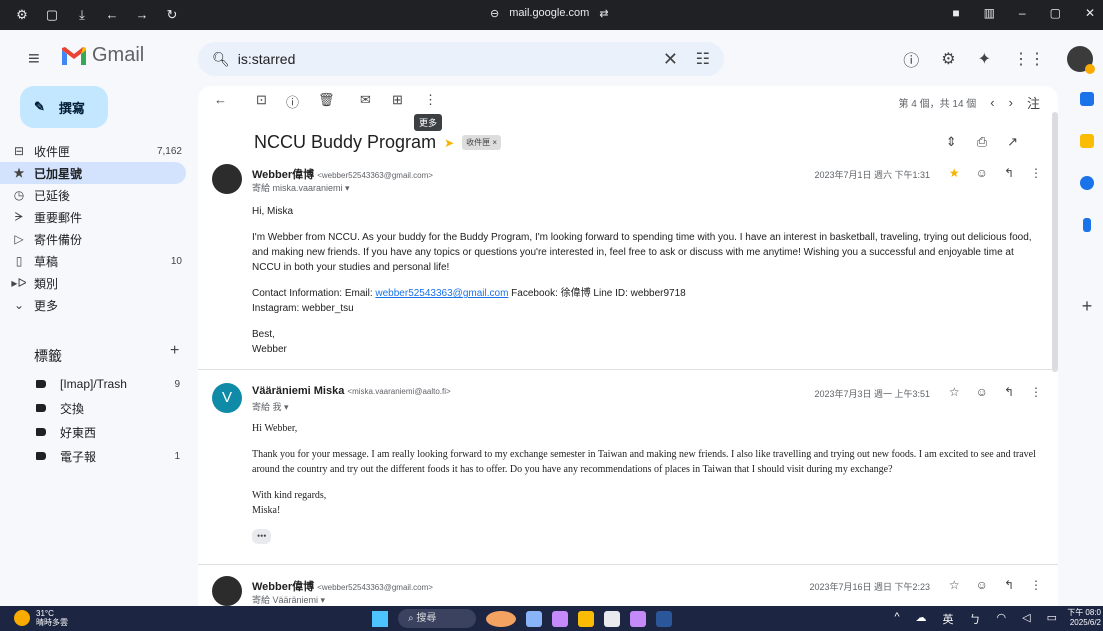 This screenshot has width=1103, height=631. What do you see at coordinates (984, 59) in the screenshot?
I see `gemini-icon: ✦` at bounding box center [984, 59].